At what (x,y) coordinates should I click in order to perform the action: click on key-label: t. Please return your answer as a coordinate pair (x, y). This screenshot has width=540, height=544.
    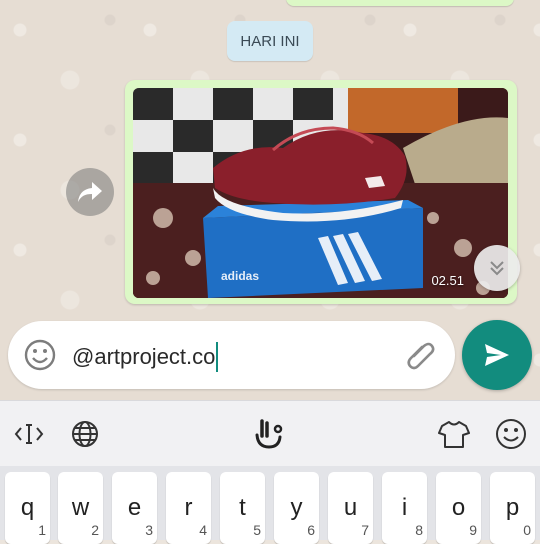
    Looking at the image, I should click on (242, 507).